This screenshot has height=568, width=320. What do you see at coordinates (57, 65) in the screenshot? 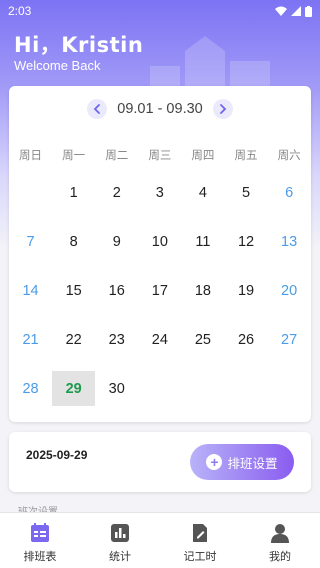
I see `welcome-subtitle: Welcome Back` at bounding box center [57, 65].